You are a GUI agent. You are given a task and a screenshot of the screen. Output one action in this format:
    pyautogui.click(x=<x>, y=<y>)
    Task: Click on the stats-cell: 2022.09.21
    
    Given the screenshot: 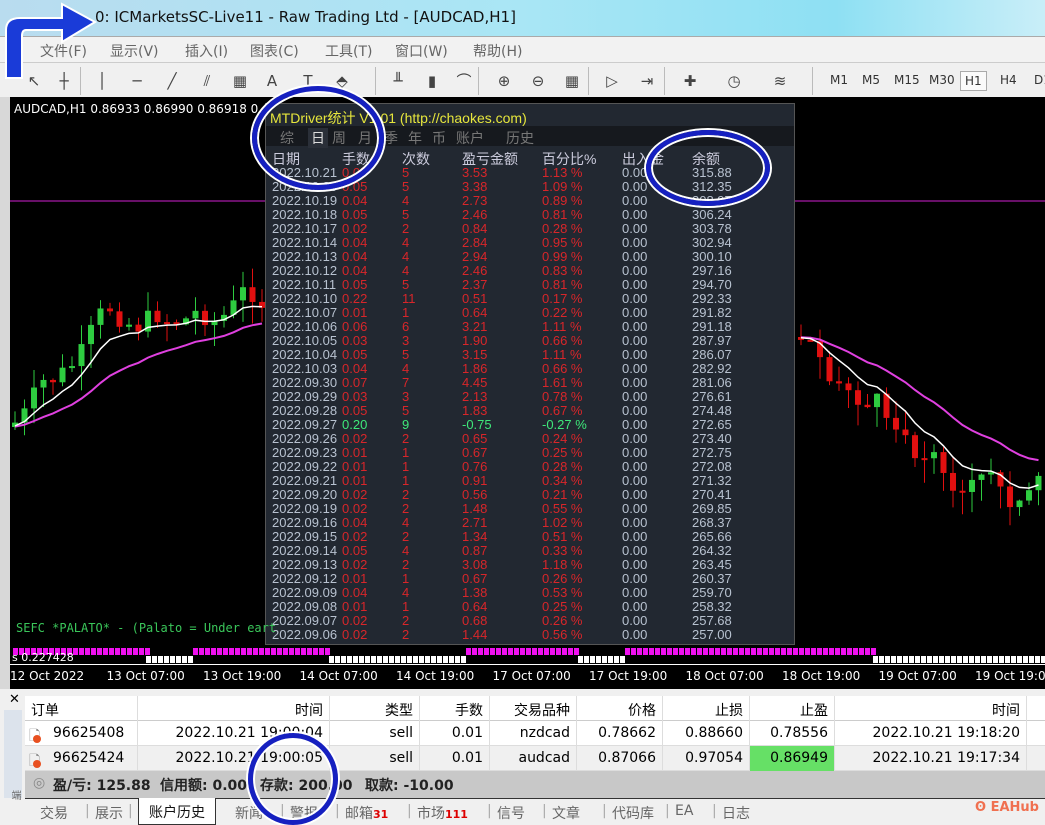 What is the action you would take?
    pyautogui.click(x=305, y=480)
    